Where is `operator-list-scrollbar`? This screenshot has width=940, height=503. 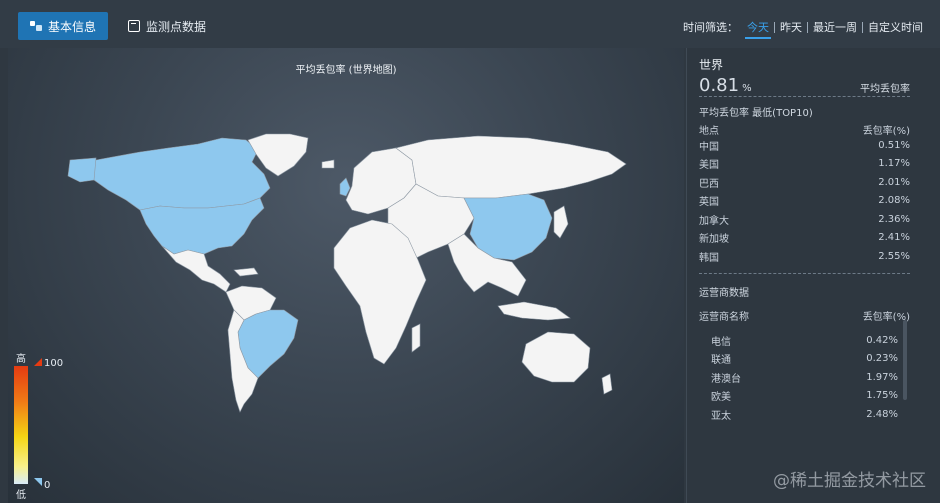
operator-list-scrollbar is located at coordinates (905, 360).